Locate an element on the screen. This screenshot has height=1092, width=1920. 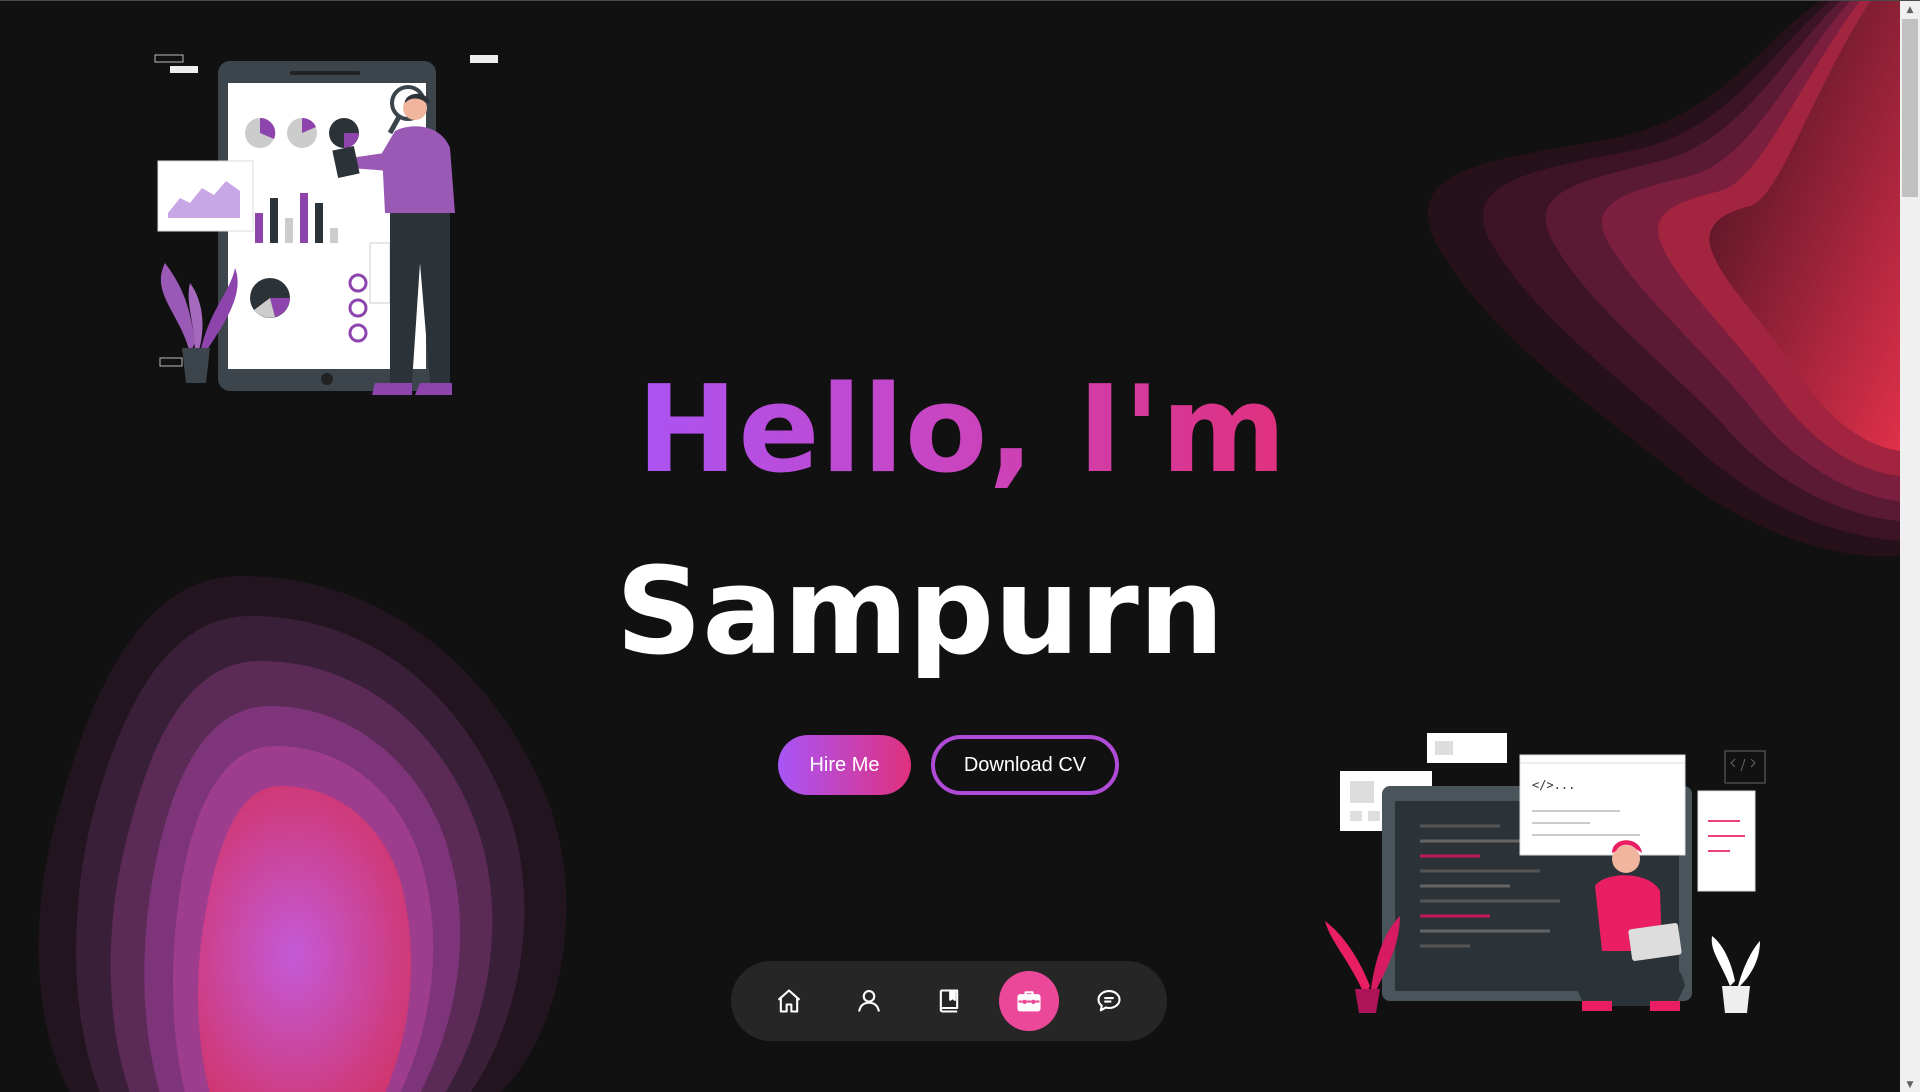
scroll-up-icon: ▲ is located at coordinates (1910, 9).